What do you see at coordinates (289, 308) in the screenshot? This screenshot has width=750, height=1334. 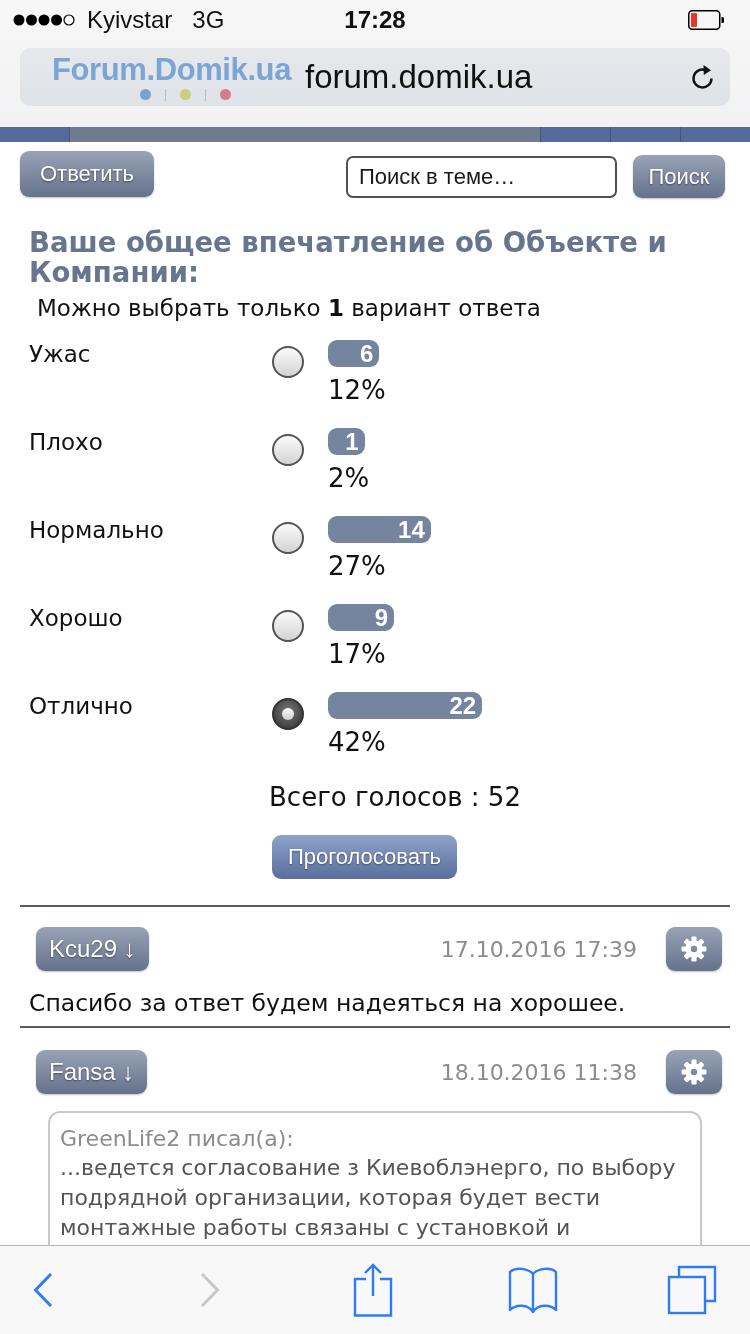 I see `poll-hint: Можно выбрать только 1 вариант ответа` at bounding box center [289, 308].